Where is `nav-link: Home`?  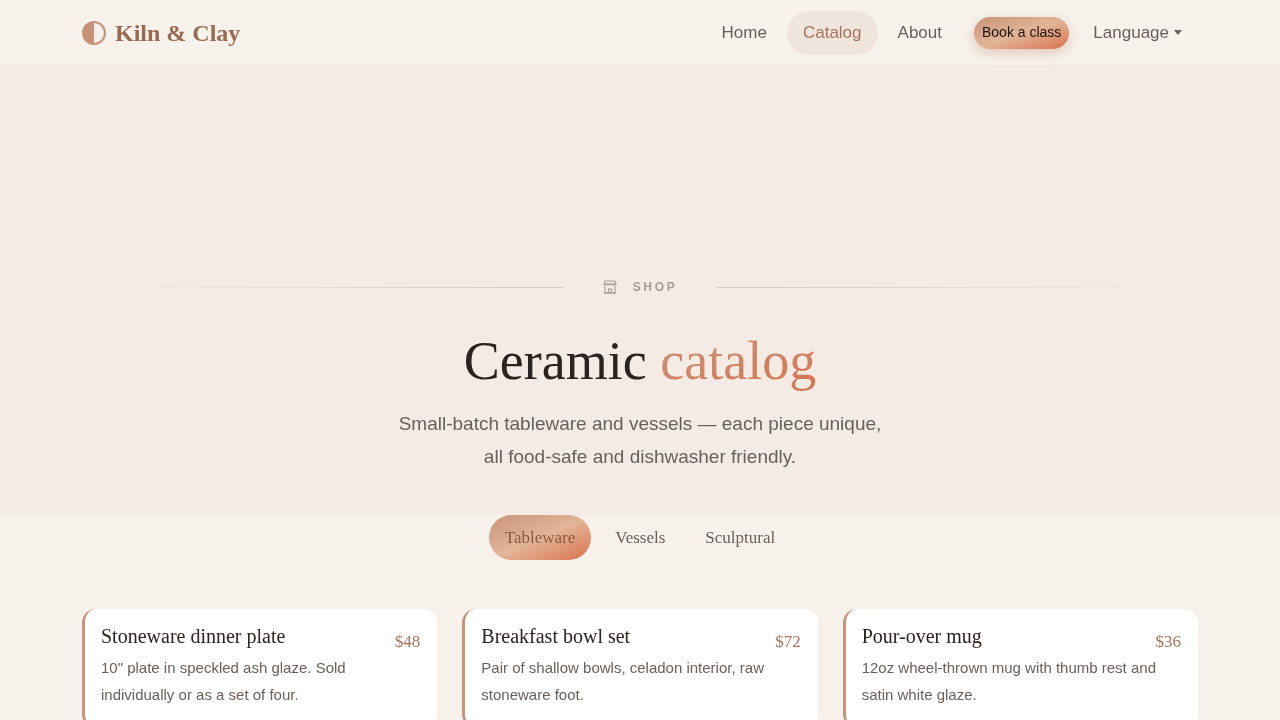 nav-link: Home is located at coordinates (744, 32).